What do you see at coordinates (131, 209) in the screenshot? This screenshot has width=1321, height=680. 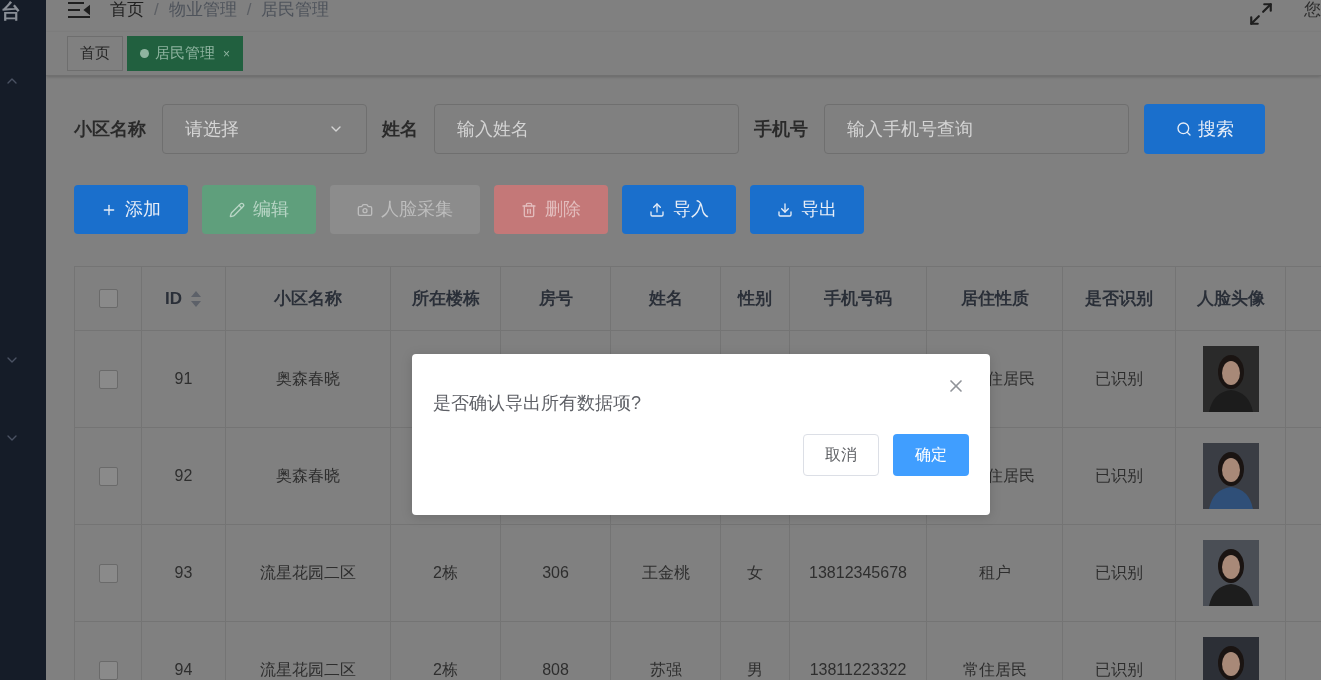 I see `toolbar-button: 添加` at bounding box center [131, 209].